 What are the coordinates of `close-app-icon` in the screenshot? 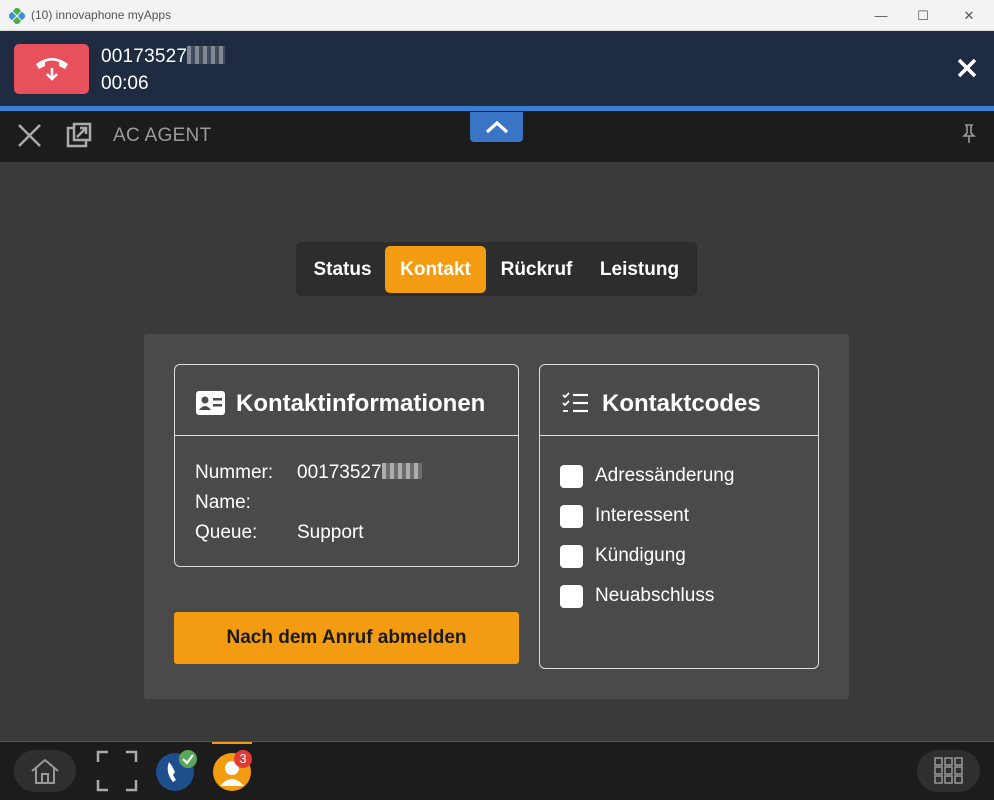 It's located at (29, 135).